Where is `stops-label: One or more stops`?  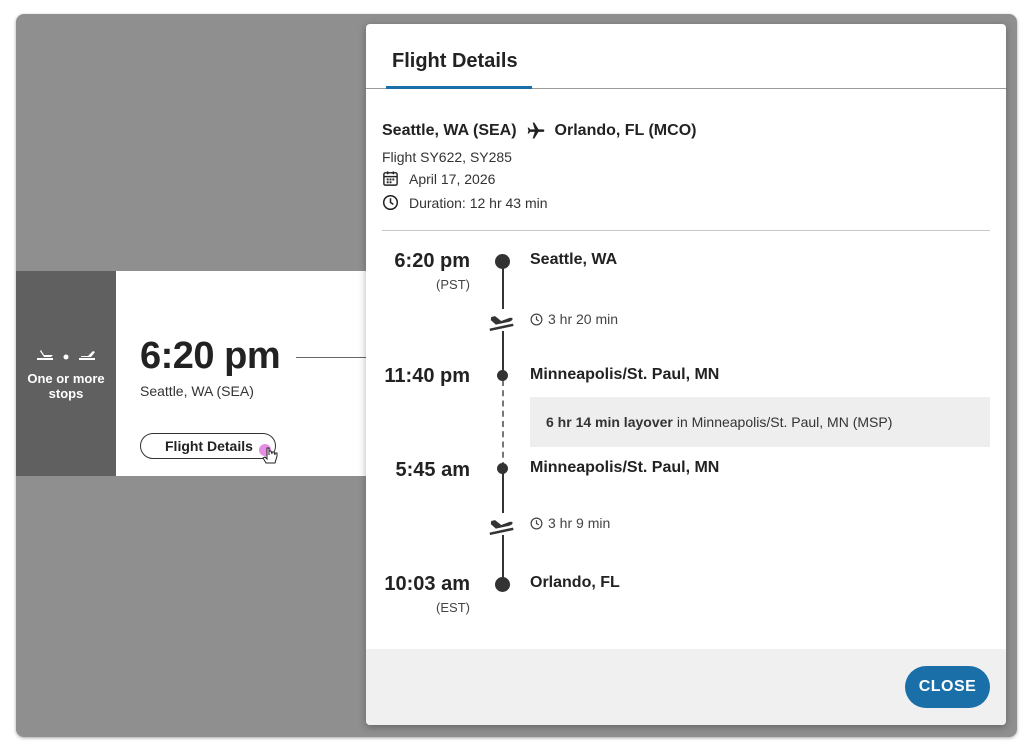
stops-label: One or more stops is located at coordinates (66, 385).